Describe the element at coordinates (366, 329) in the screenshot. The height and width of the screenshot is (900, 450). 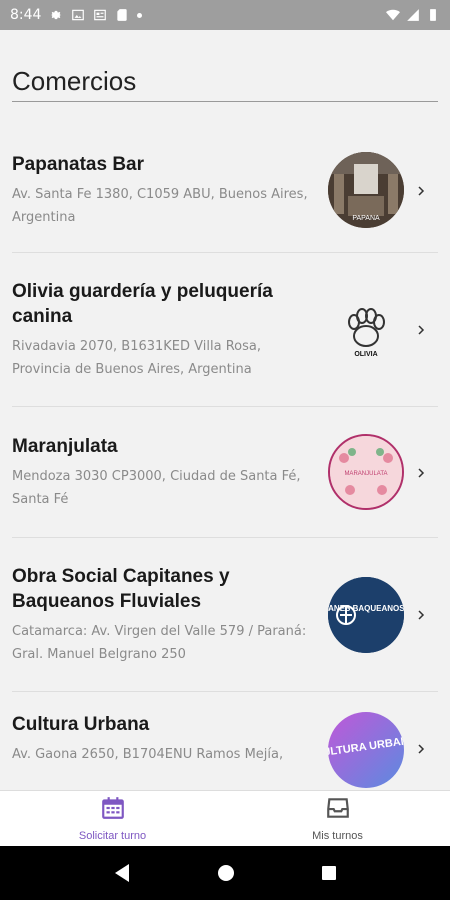
I see `business-logo: OLIVIA` at that location.